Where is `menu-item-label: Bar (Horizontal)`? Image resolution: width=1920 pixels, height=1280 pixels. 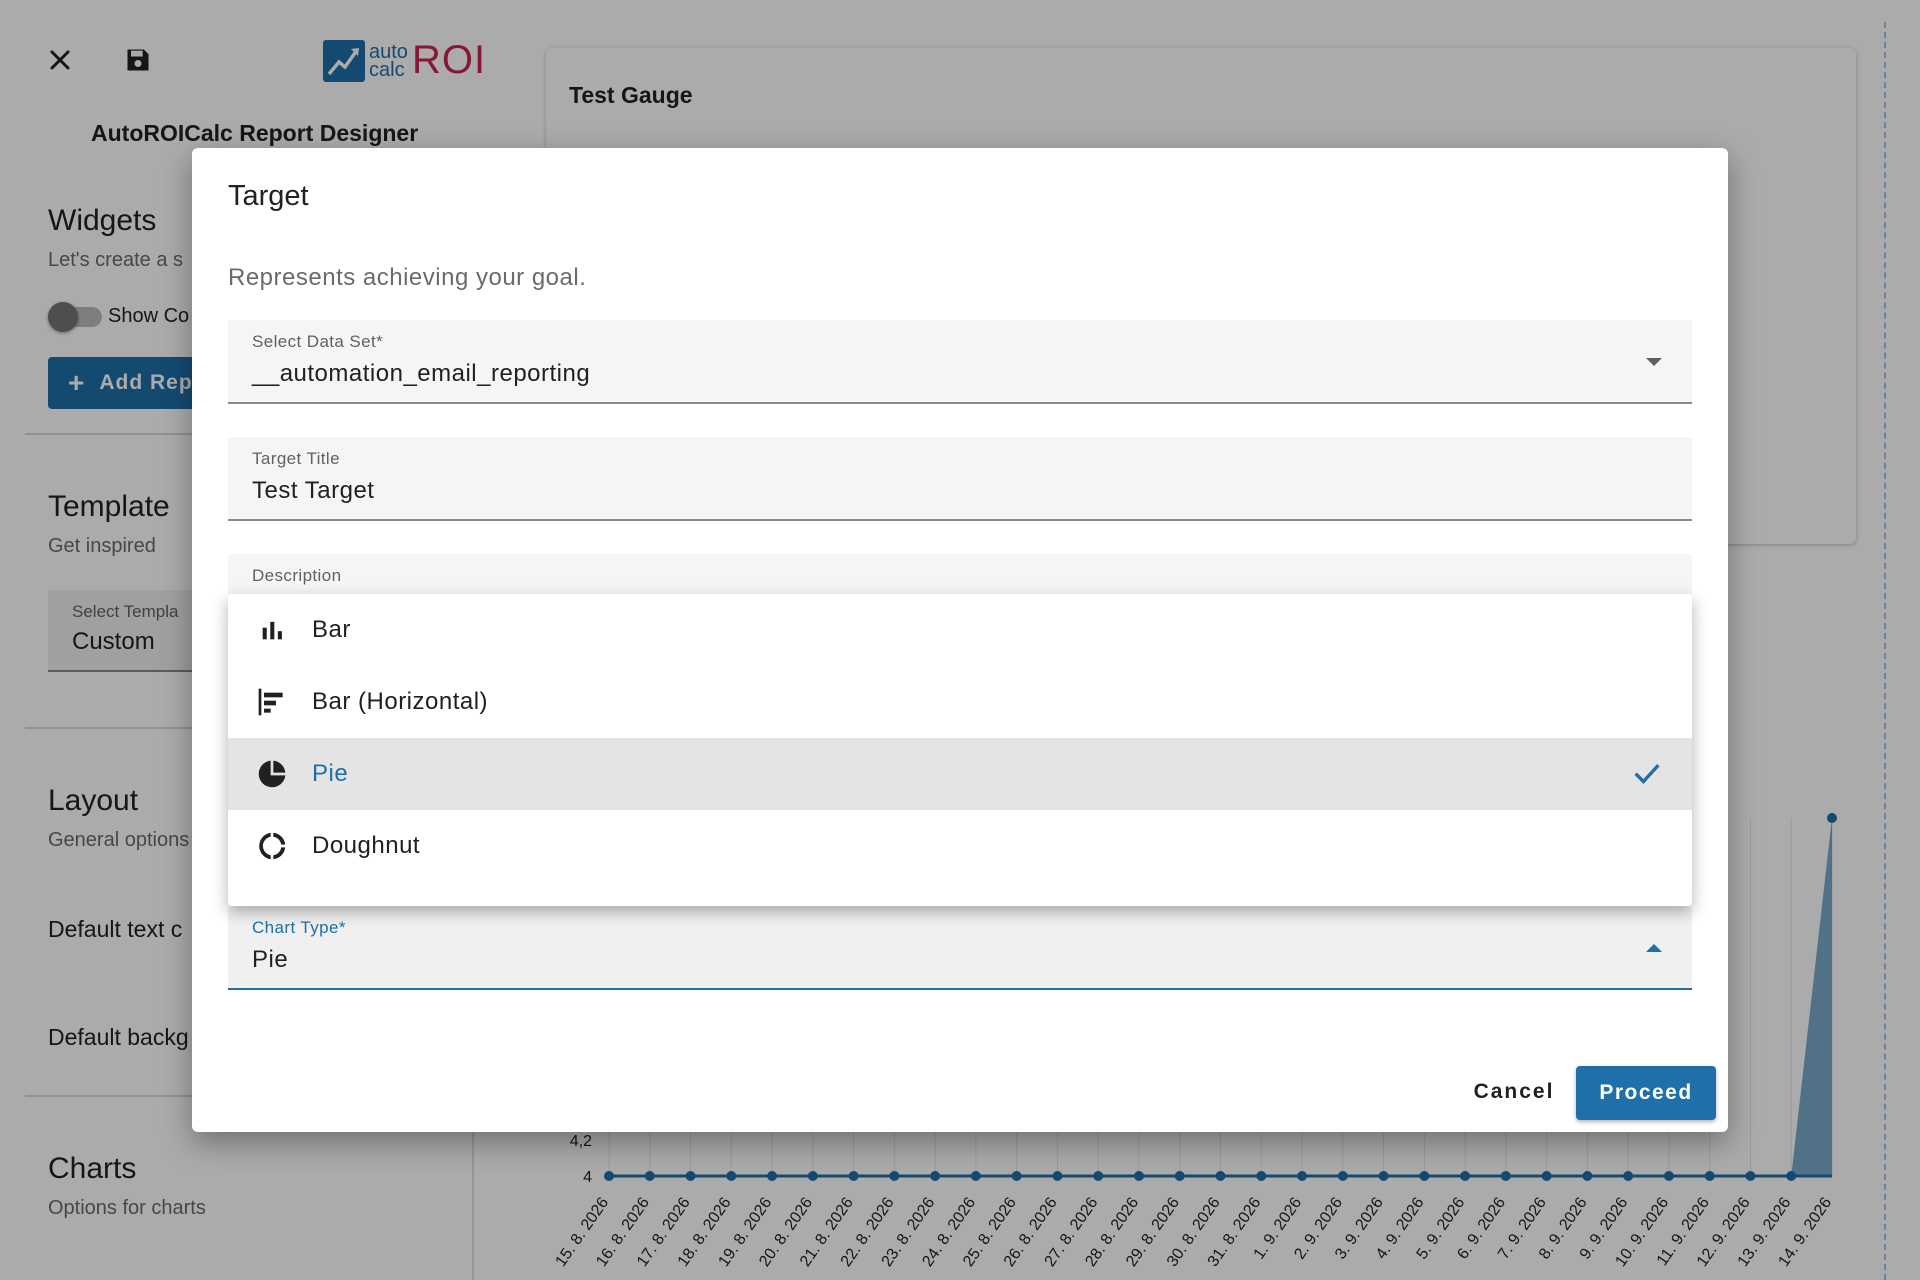
menu-item-label: Bar (Horizontal) is located at coordinates (400, 701).